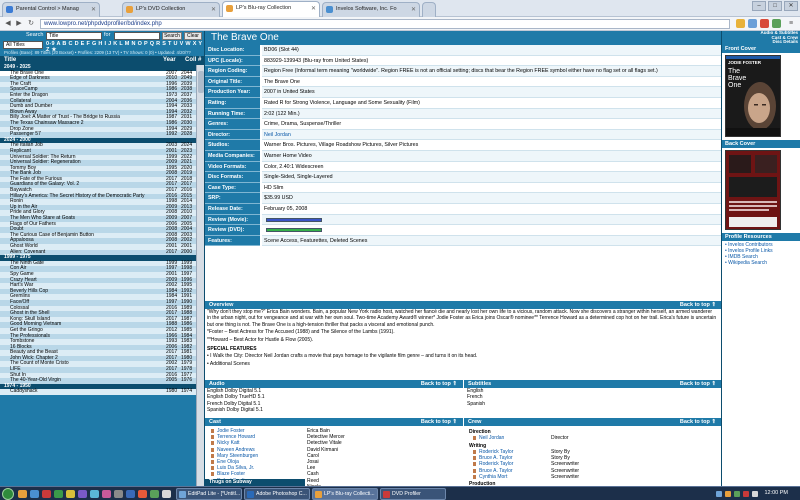 The width and height of the screenshot is (800, 500). Describe the element at coordinates (271, 9) in the screenshot. I see `browser-tab: LP's Blu-ray Collection ✕` at that location.